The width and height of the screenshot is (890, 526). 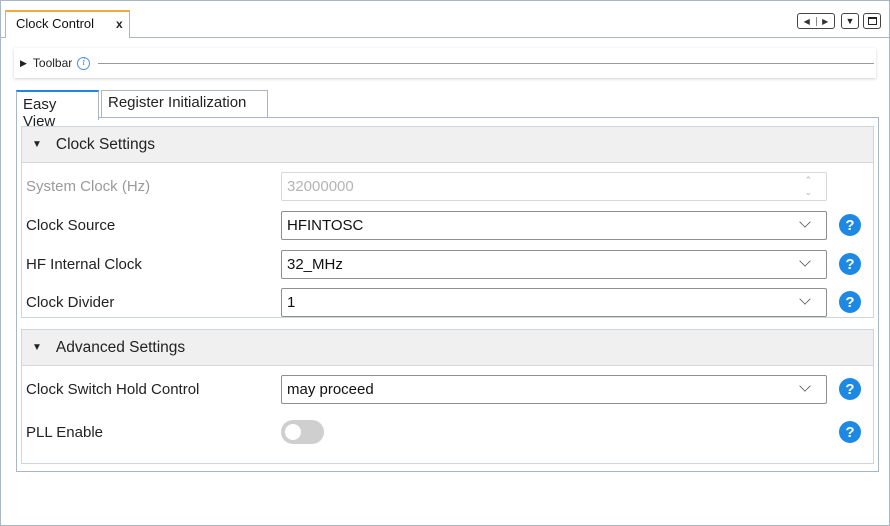 I want to click on pll-enable-toggle, so click(x=302, y=432).